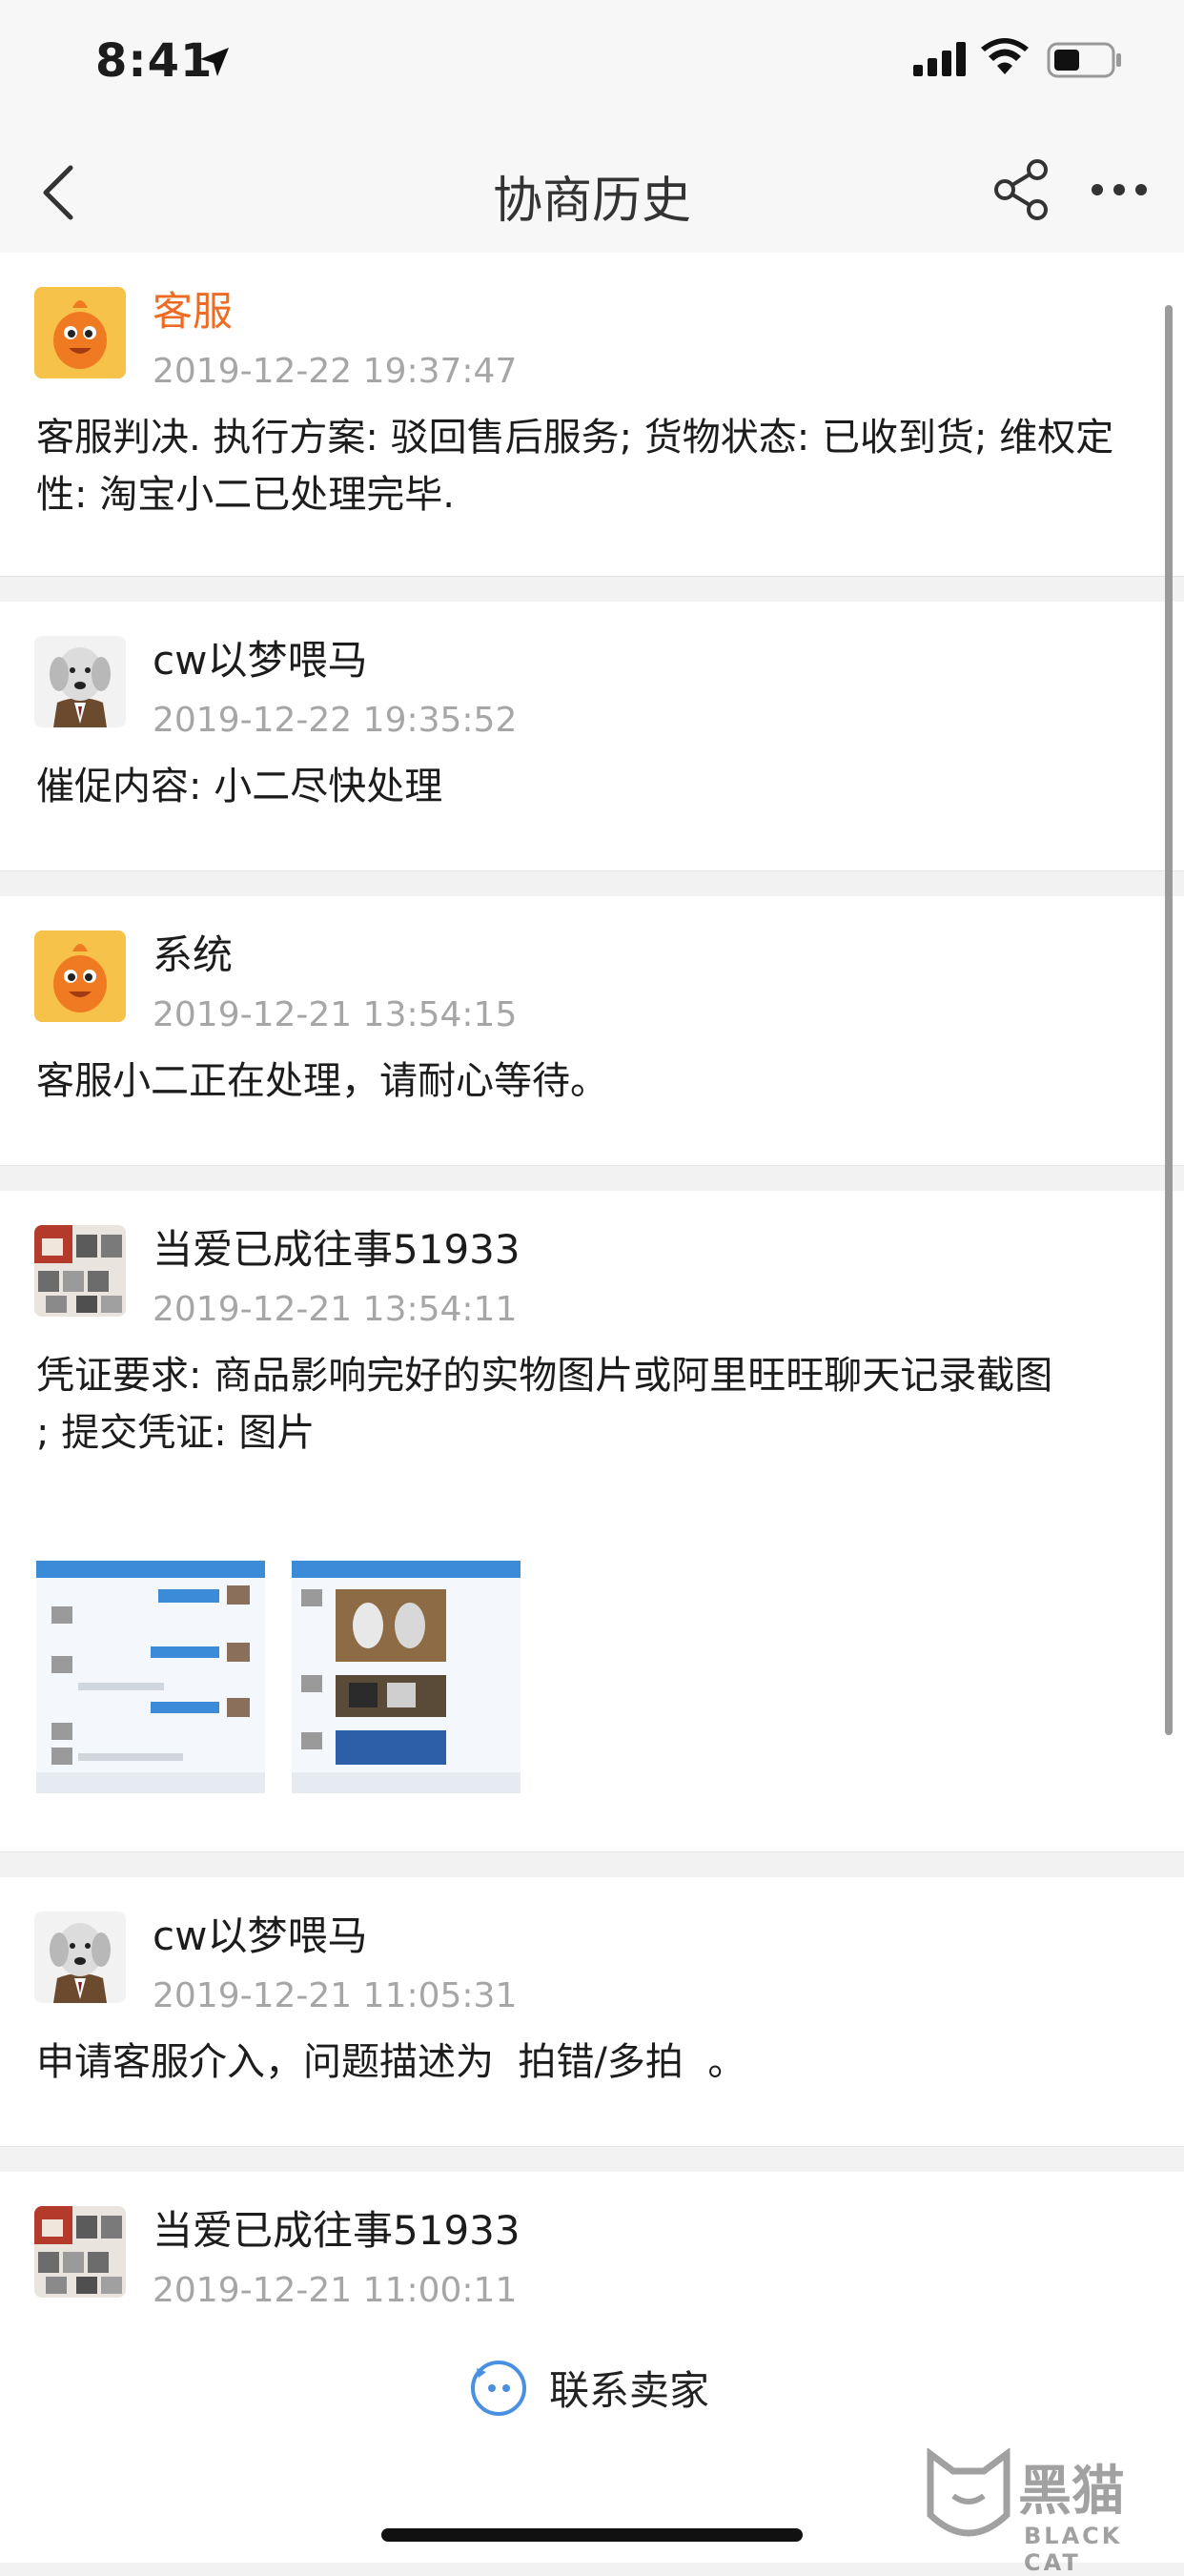 Image resolution: width=1184 pixels, height=2576 pixels. What do you see at coordinates (592, 1031) in the screenshot?
I see `history-record: 系统 2019-12-21 13:54:15 客服小二正在处理，请耐心等待。` at bounding box center [592, 1031].